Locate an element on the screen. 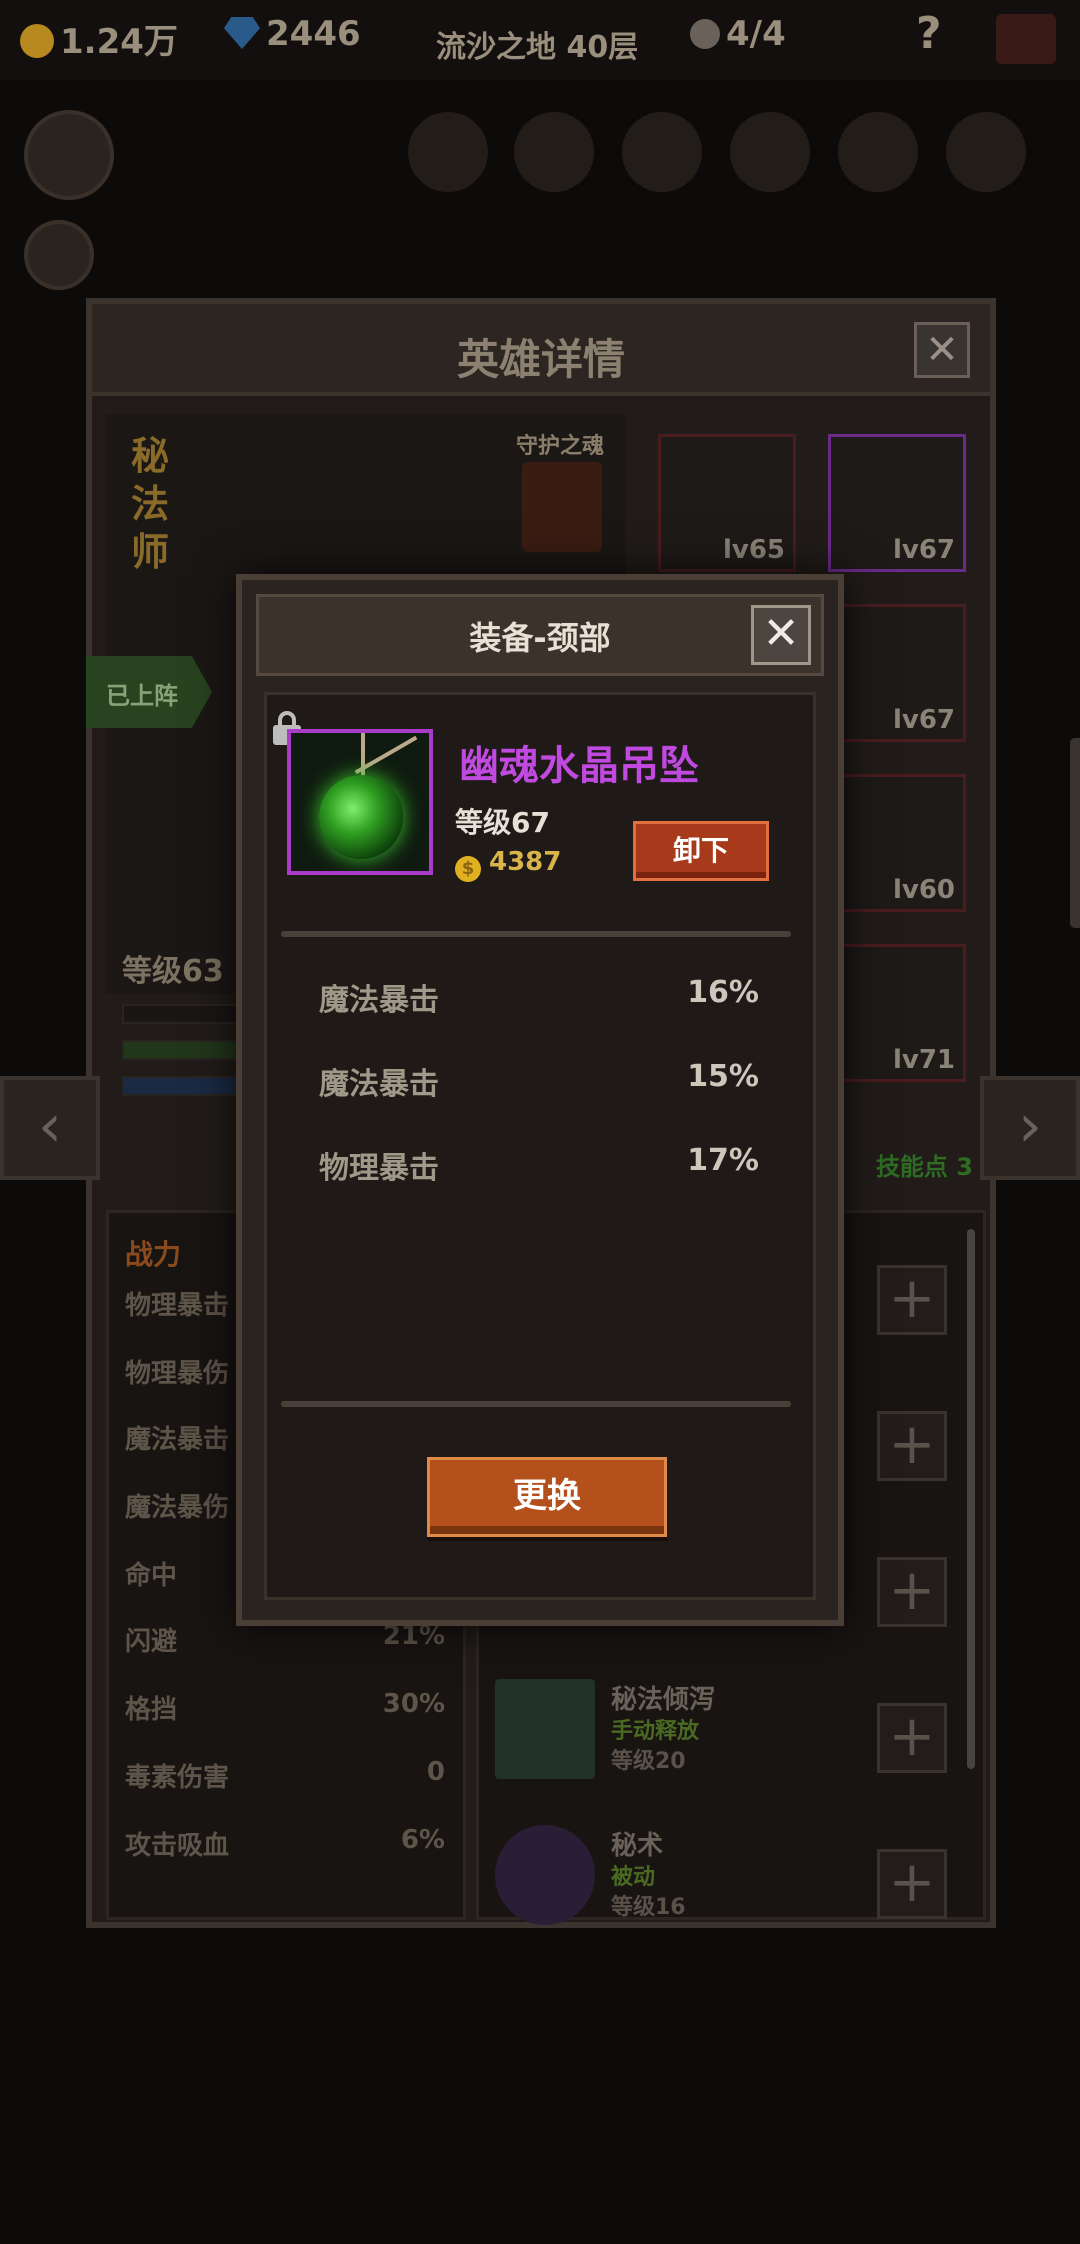 Image resolution: width=1080 pixels, height=2244 pixels. attribute-row: 魔法暴击 16% is located at coordinates (539, 996).